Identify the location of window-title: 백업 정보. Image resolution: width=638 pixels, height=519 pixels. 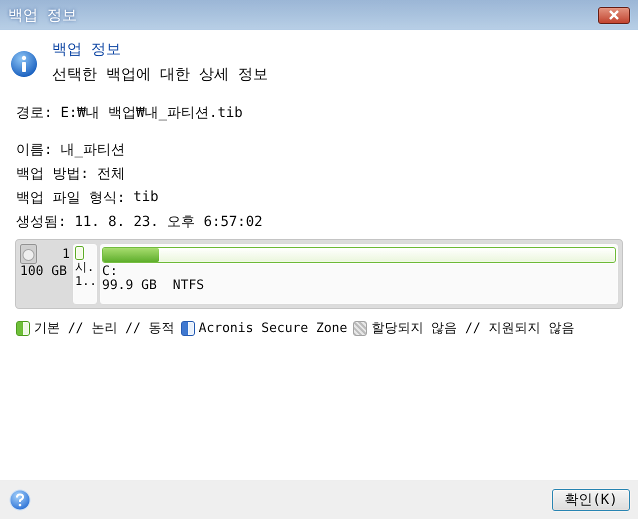
(43, 15).